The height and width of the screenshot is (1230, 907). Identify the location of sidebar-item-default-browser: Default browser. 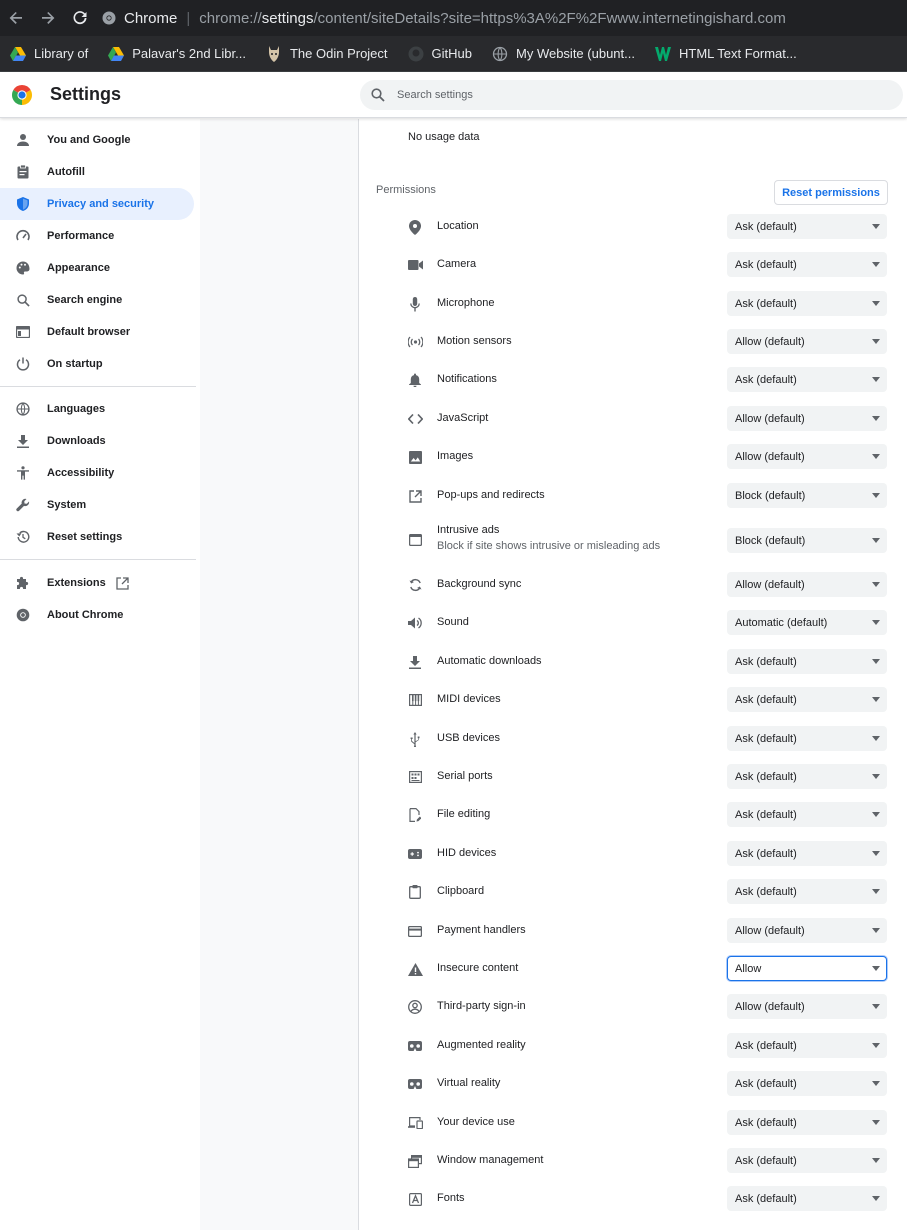
(97, 332).